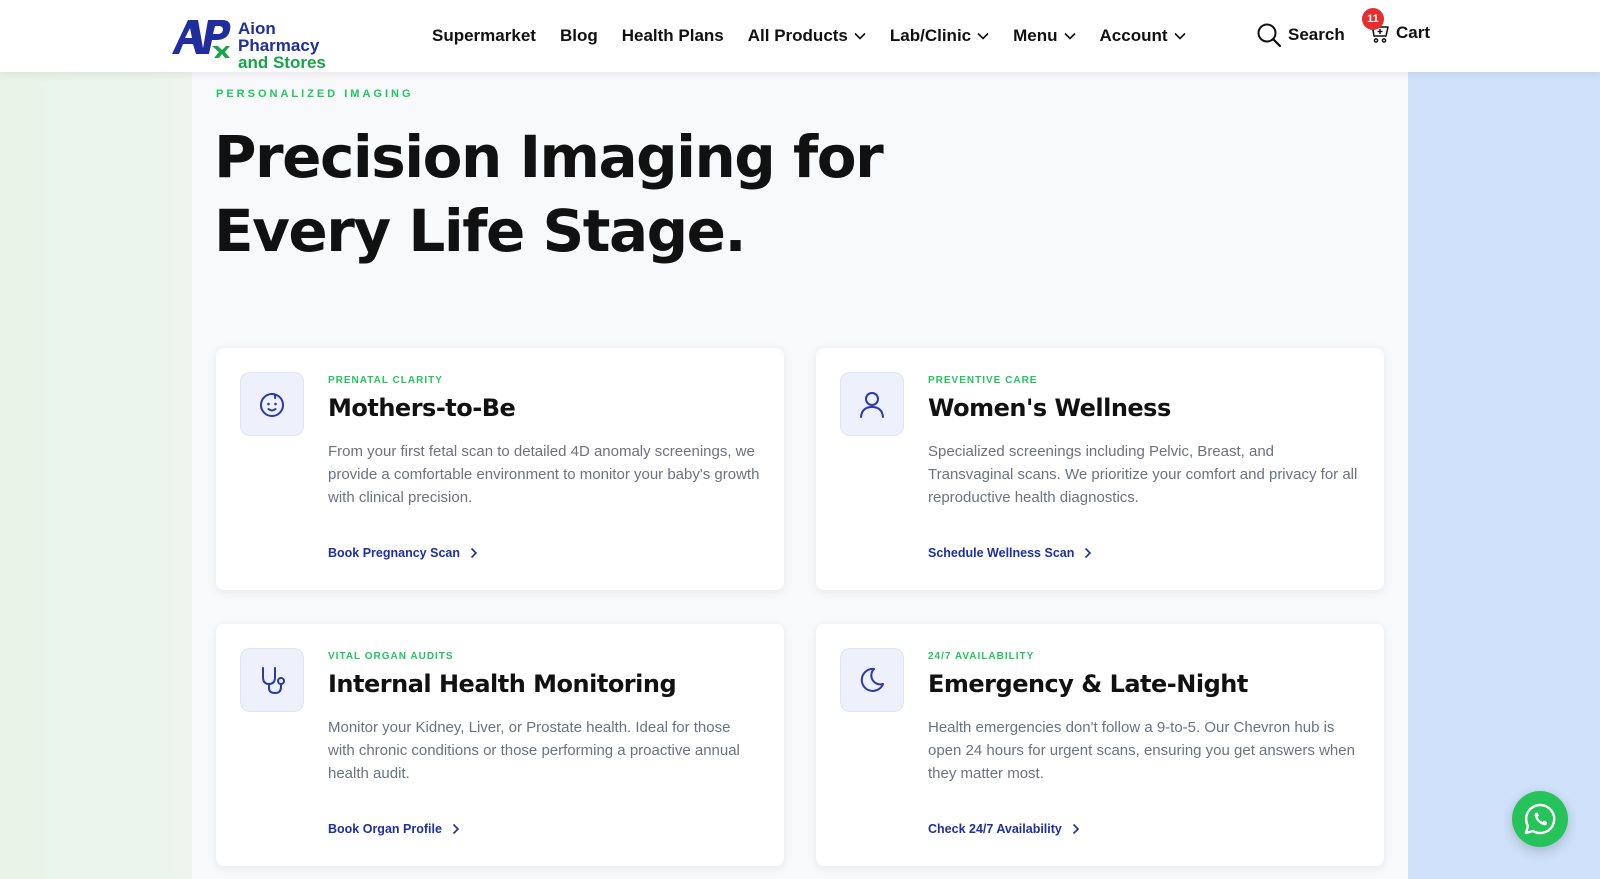 The height and width of the screenshot is (879, 1600). Describe the element at coordinates (549, 157) in the screenshot. I see `hero-title-line1: Precision Imaging for` at that location.